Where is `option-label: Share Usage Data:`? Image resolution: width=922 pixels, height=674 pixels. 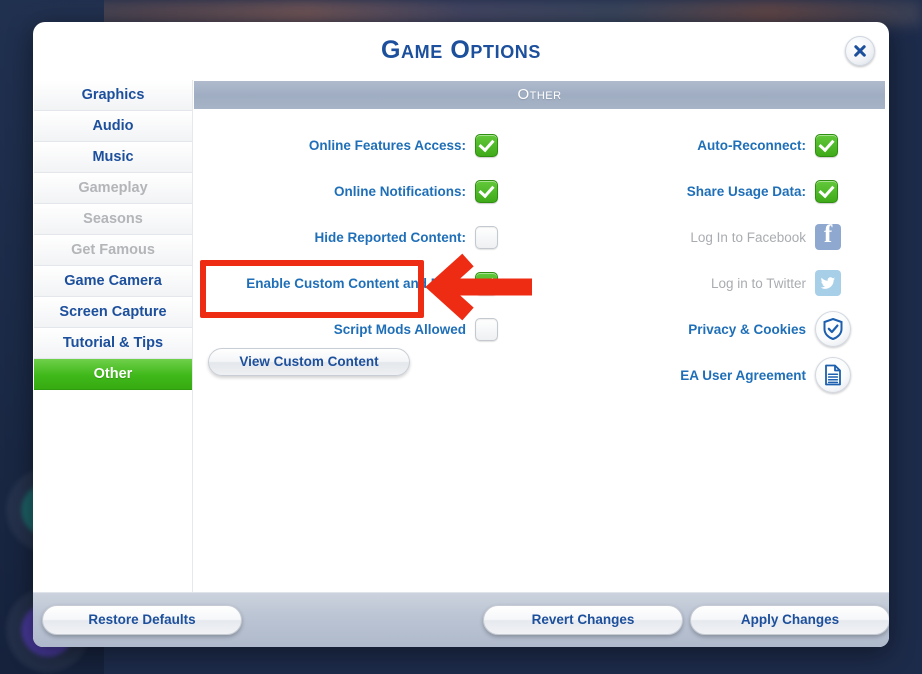 option-label: Share Usage Data: is located at coordinates (746, 191).